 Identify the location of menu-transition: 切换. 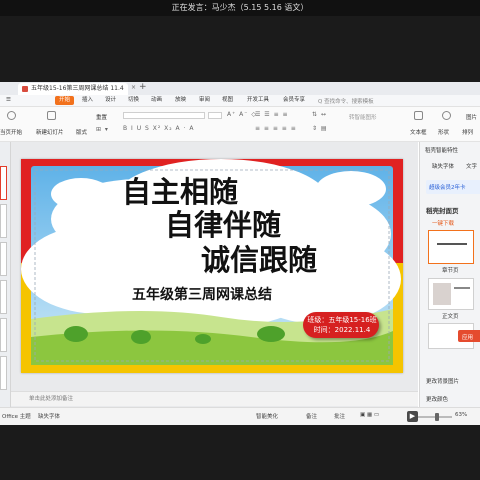
(133, 100).